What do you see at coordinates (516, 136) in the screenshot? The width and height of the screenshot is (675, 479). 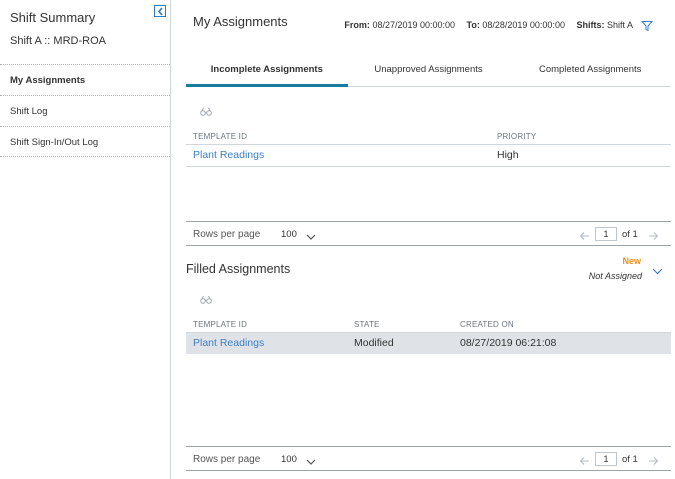 I see `column-header-priority: PRIORITY` at bounding box center [516, 136].